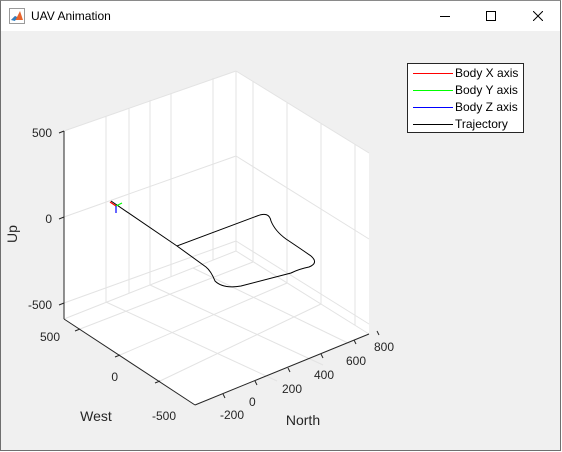  I want to click on close-button, so click(537, 16).